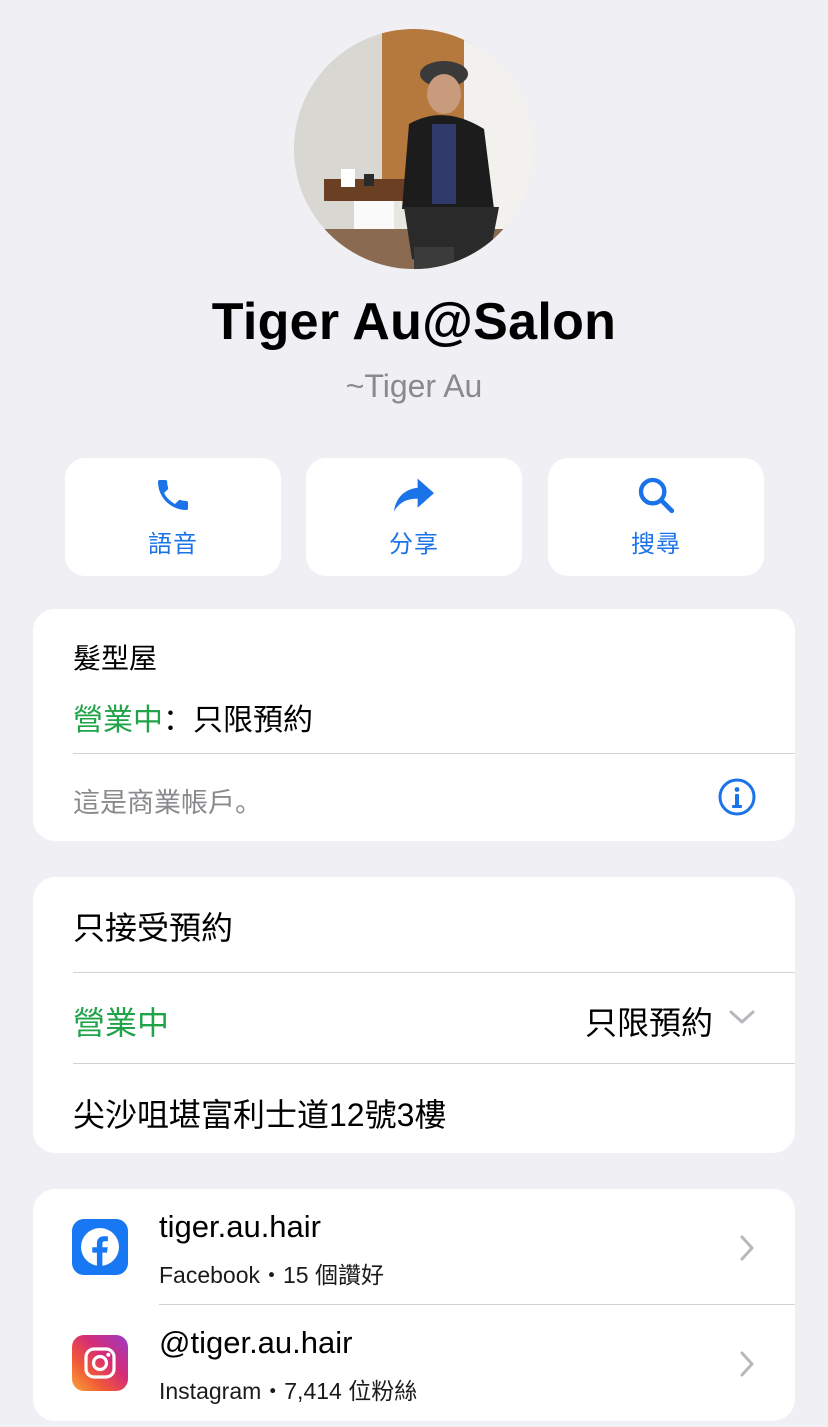 This screenshot has width=828, height=1427. What do you see at coordinates (414, 149) in the screenshot?
I see `avatar` at bounding box center [414, 149].